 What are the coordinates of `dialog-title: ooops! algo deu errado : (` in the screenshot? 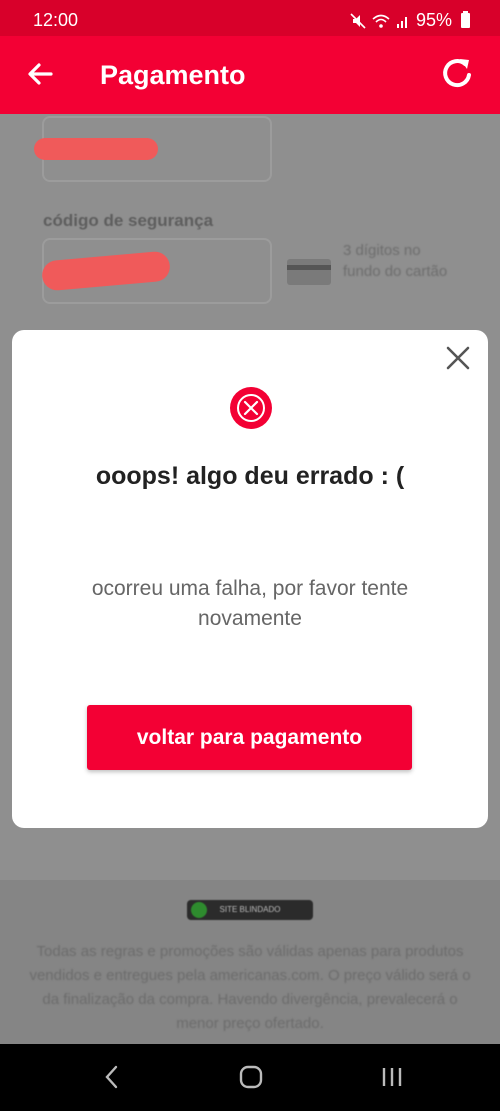 It's located at (250, 476).